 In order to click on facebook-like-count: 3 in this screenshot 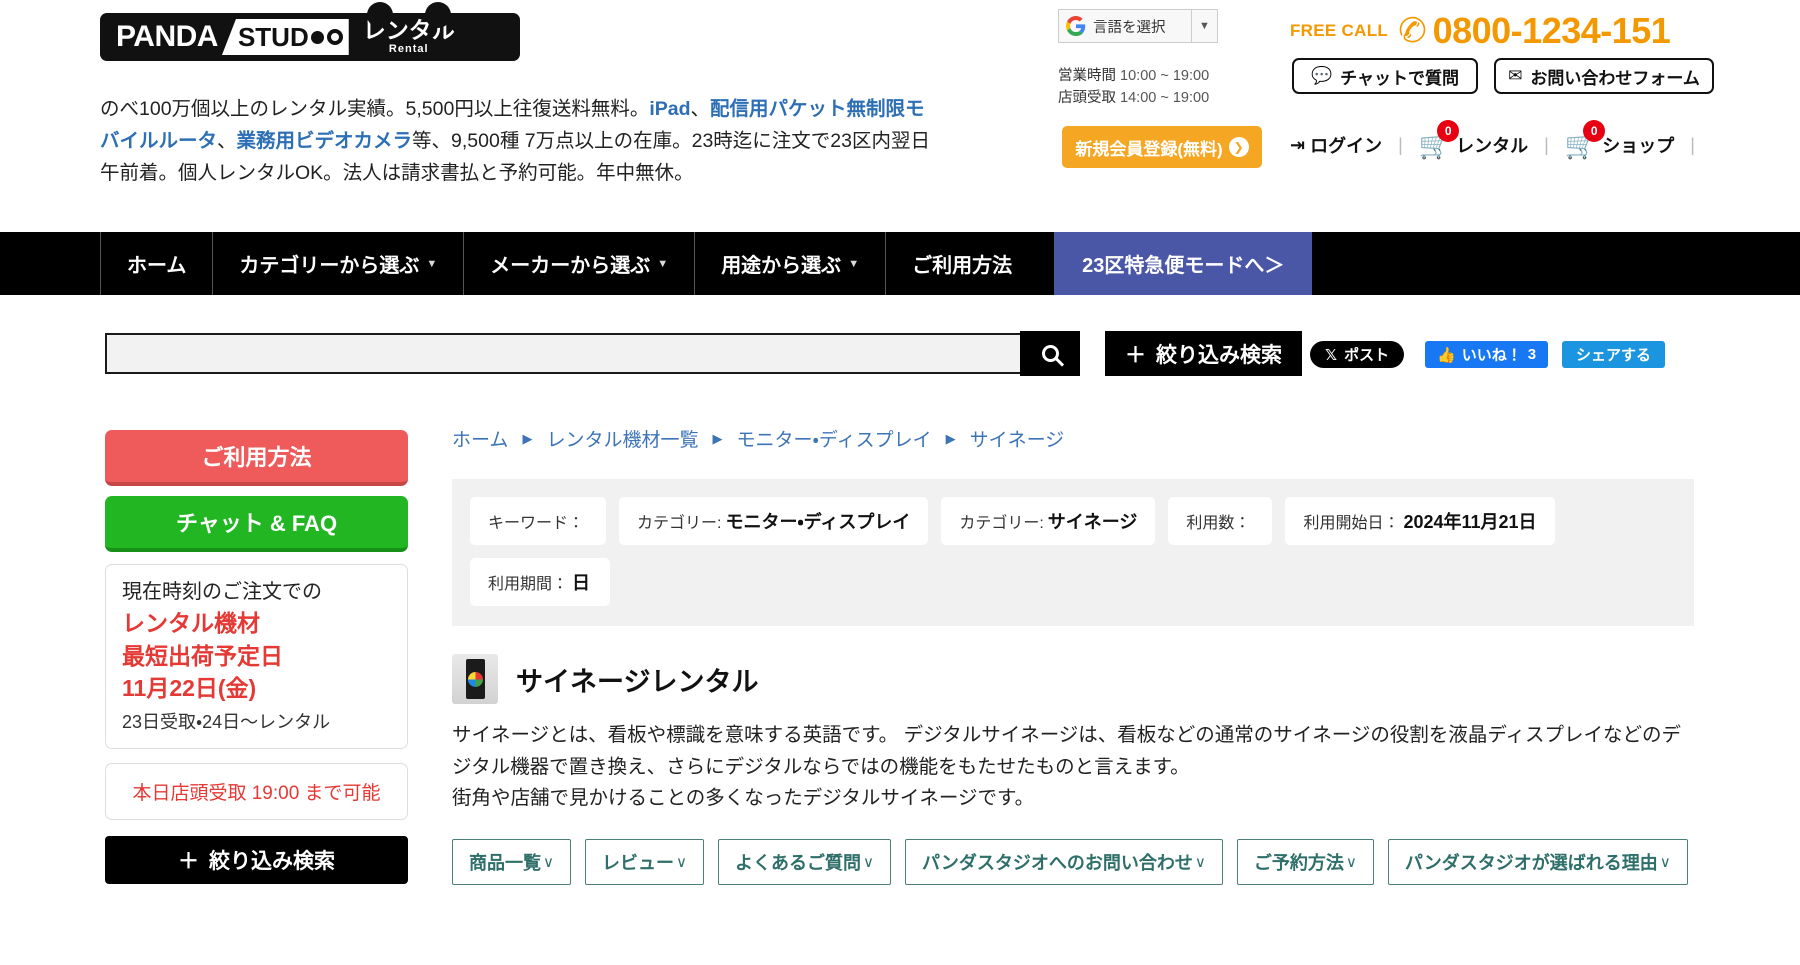, I will do `click(1532, 354)`.